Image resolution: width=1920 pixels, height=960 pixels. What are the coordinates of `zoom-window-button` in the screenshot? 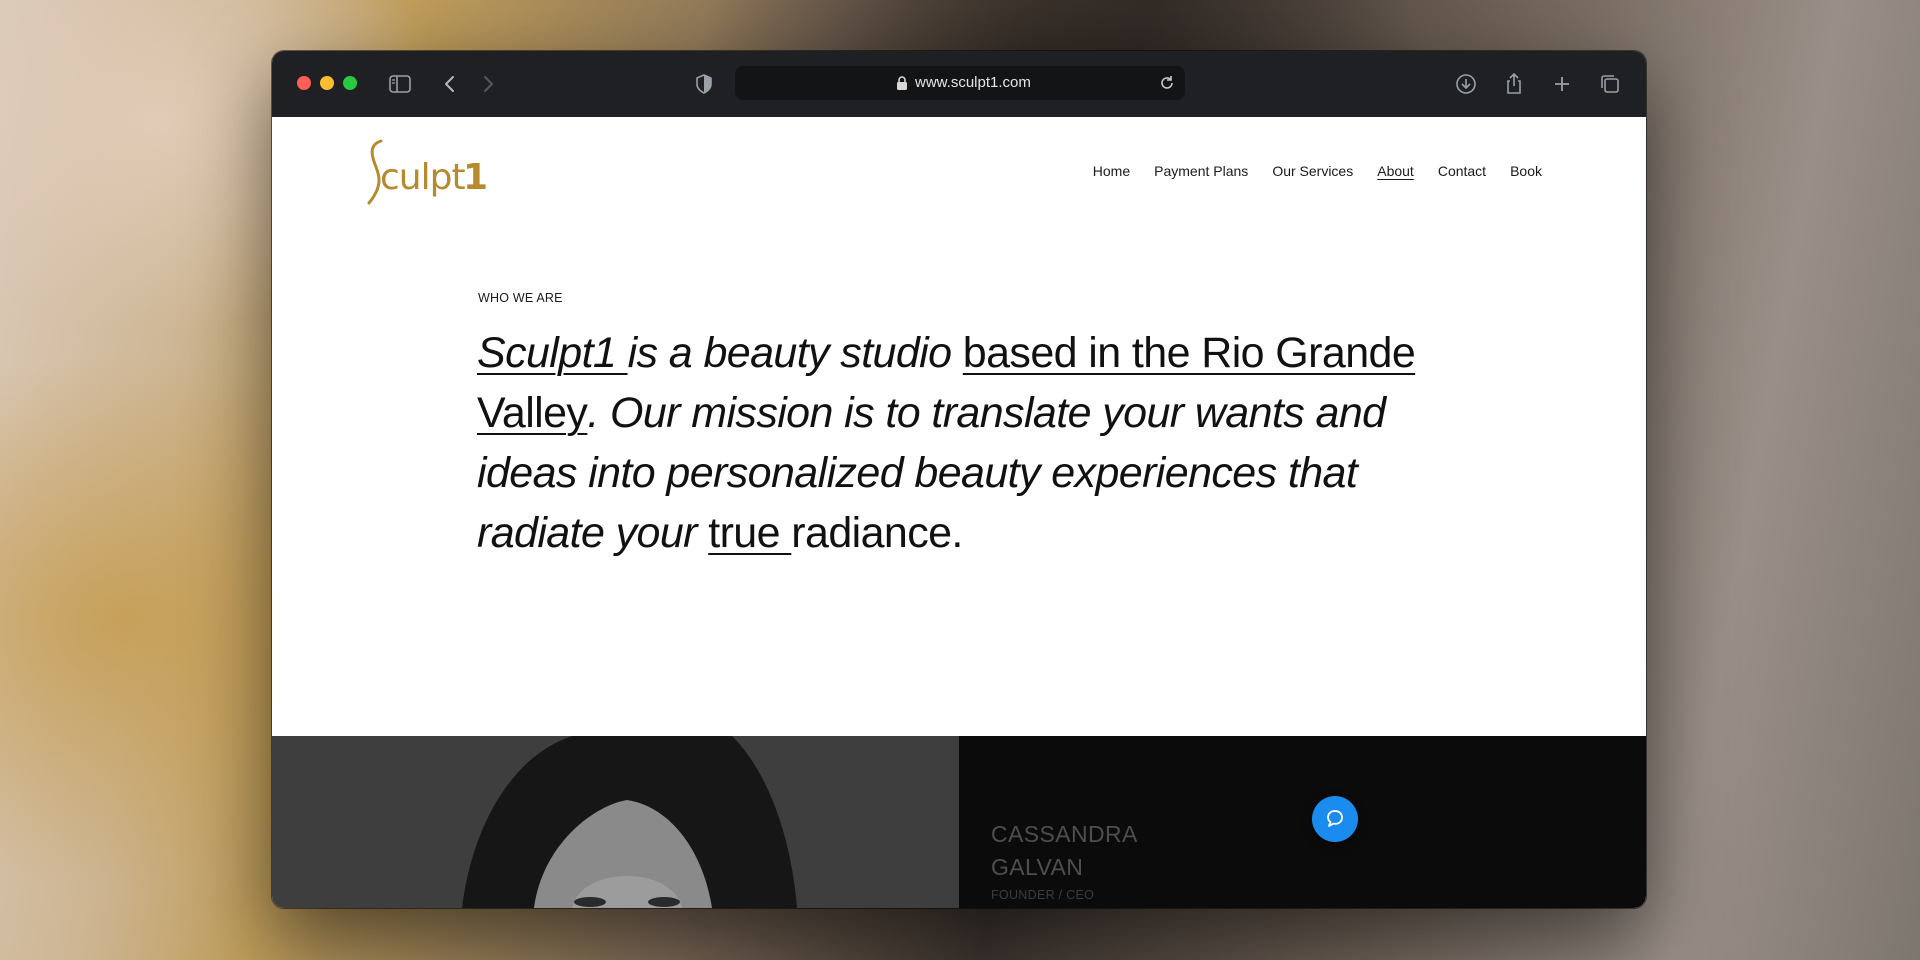 It's located at (350, 83).